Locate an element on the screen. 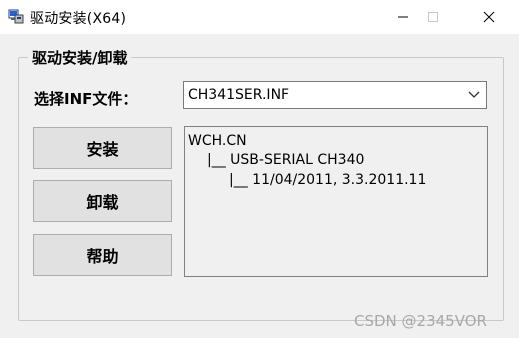 The image size is (519, 338). maximize-button is located at coordinates (433, 17).